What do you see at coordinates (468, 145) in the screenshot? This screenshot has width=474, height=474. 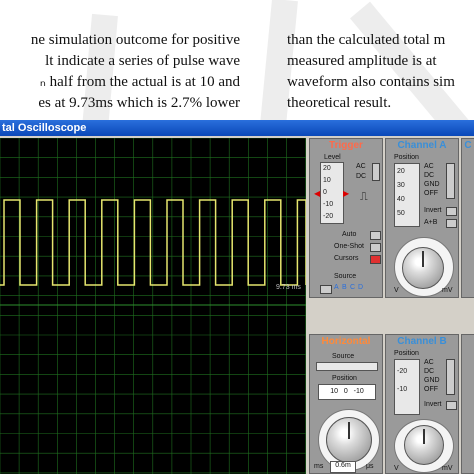 I see `channel-c-title: C` at bounding box center [468, 145].